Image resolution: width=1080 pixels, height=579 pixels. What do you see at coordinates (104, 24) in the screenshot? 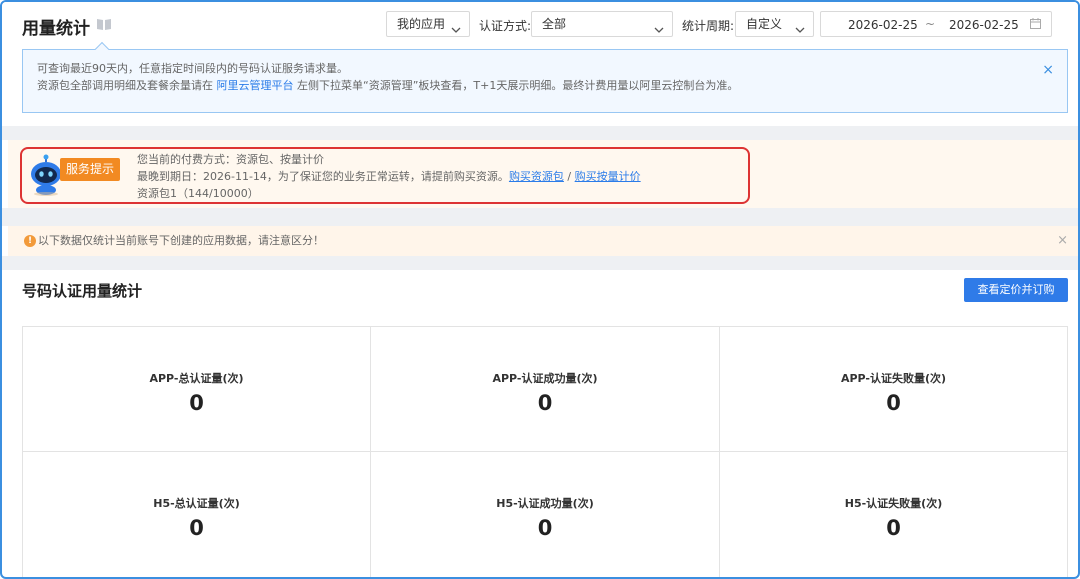
I see `book-icon` at bounding box center [104, 24].